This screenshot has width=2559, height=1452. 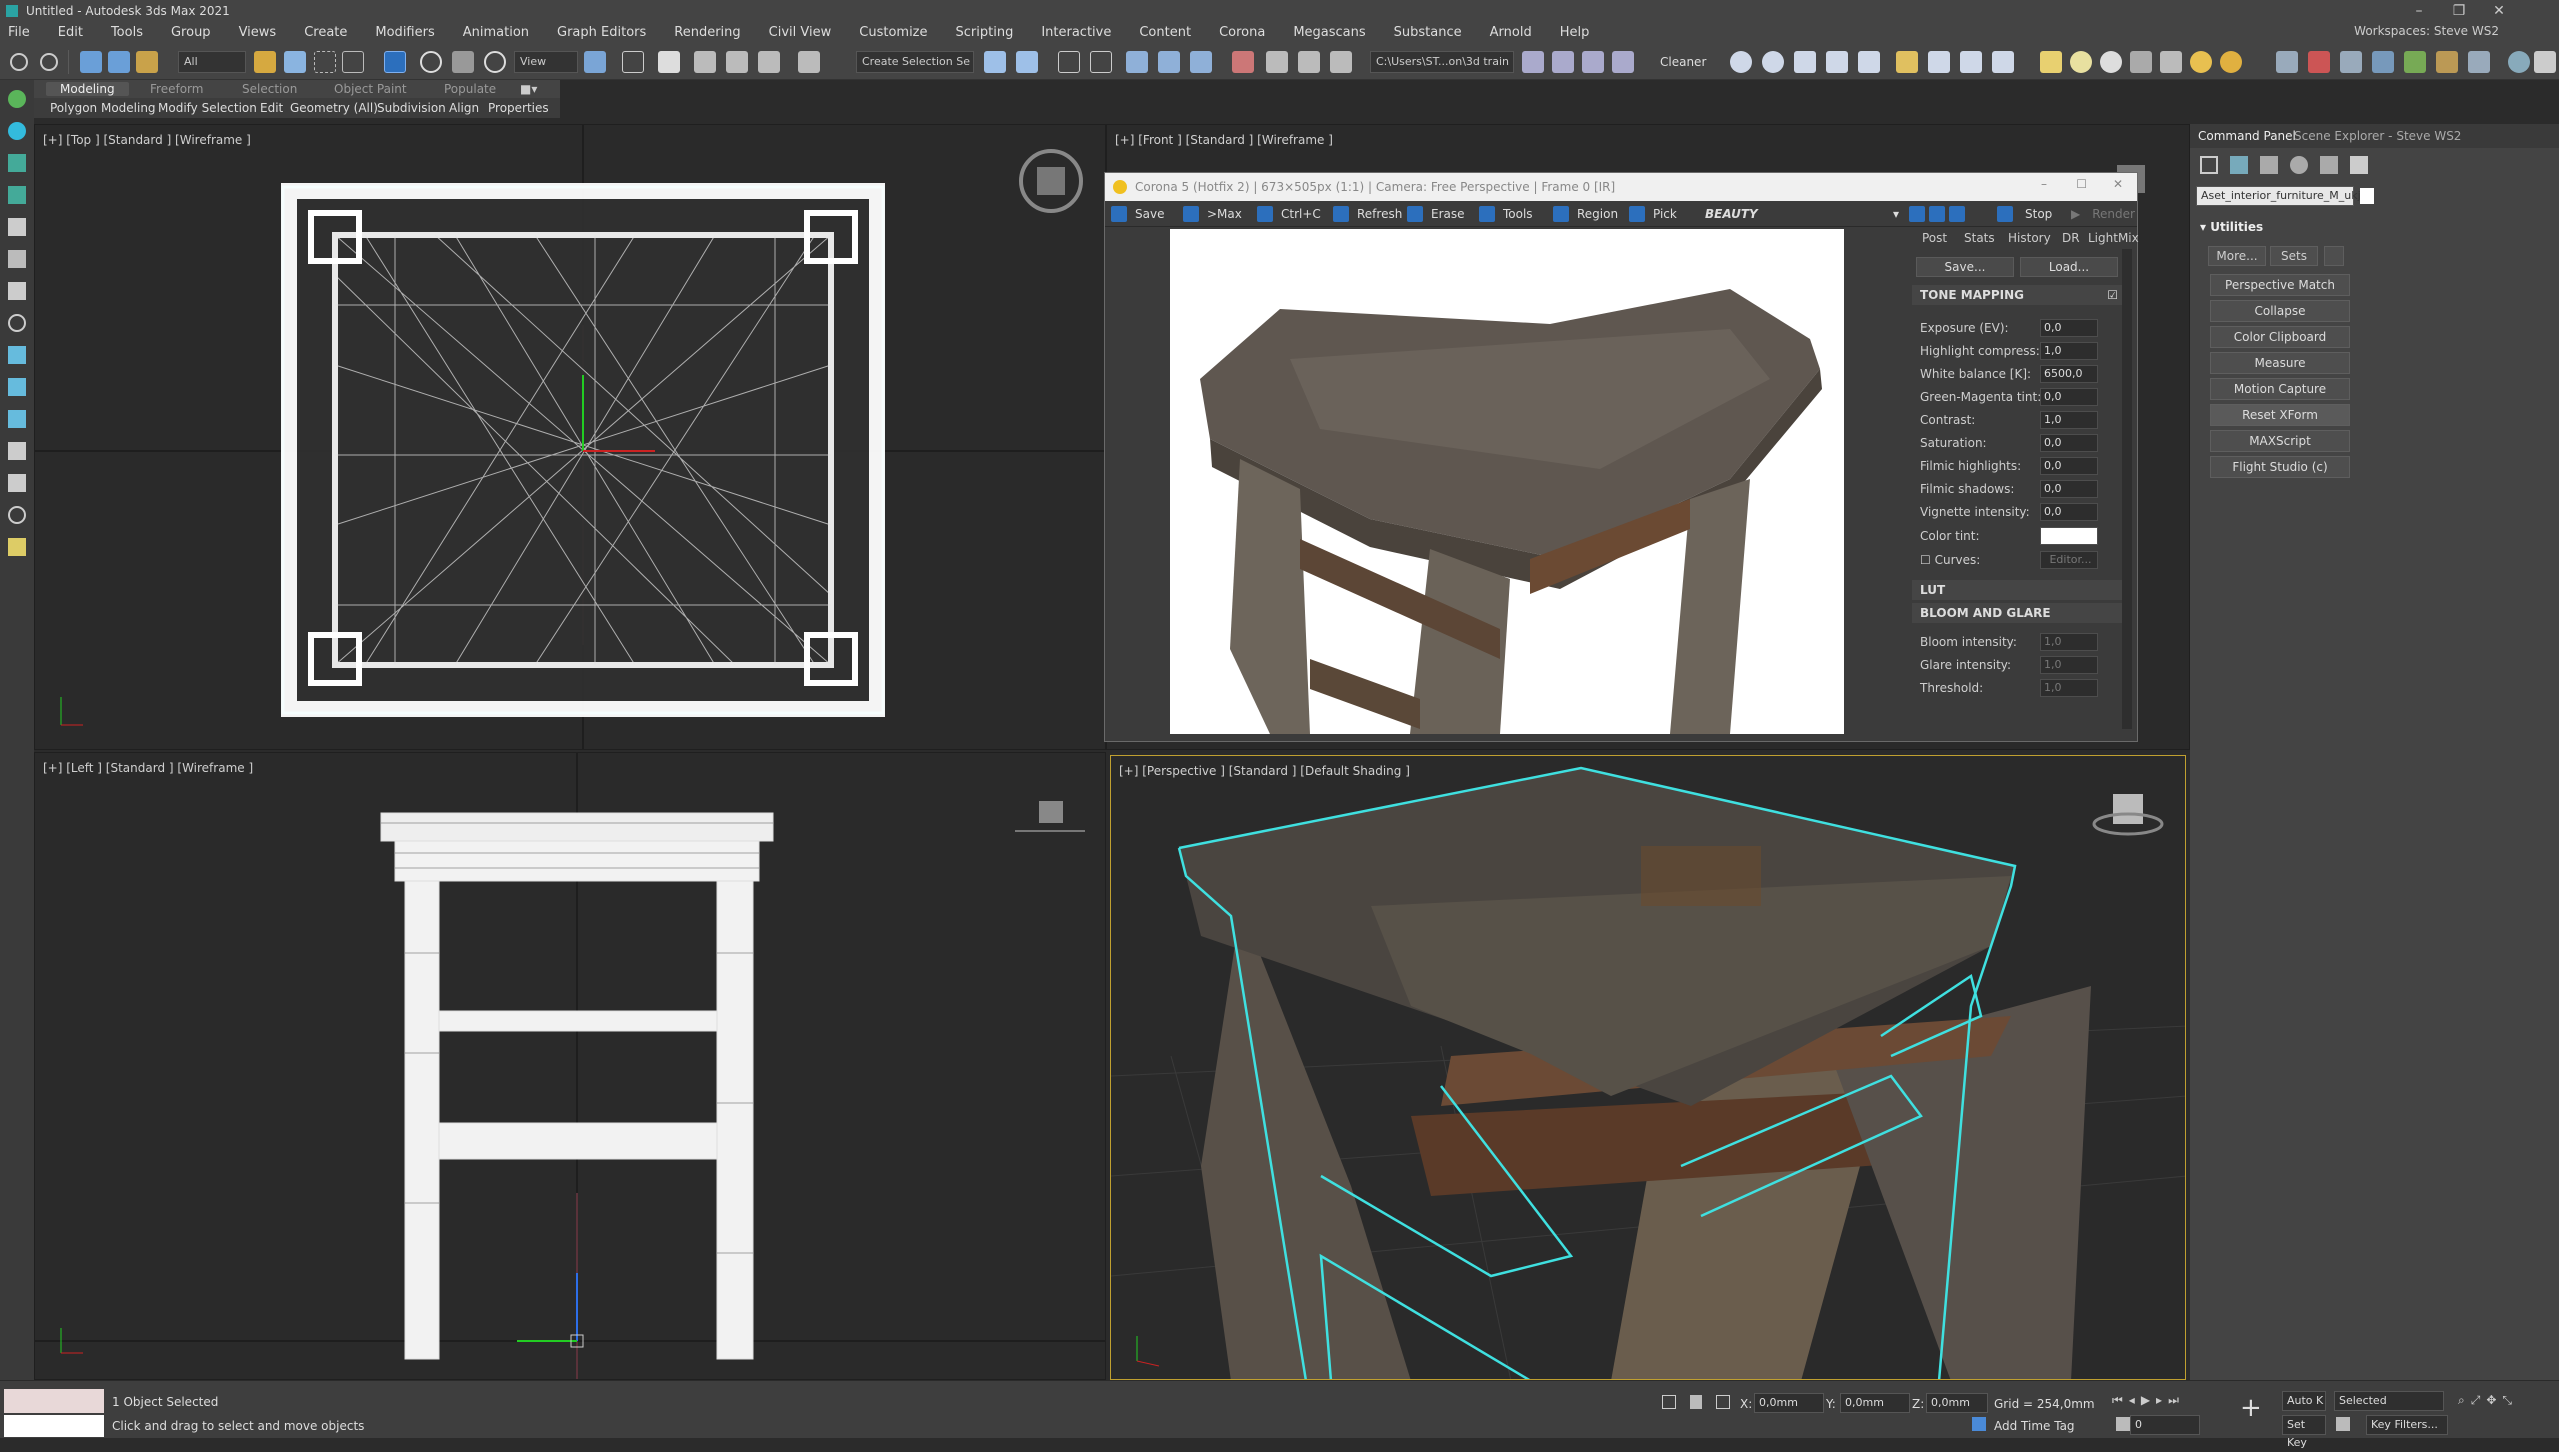 I want to click on vfb-channel-dropdown: BEAUTY ▾, so click(x=1802, y=214).